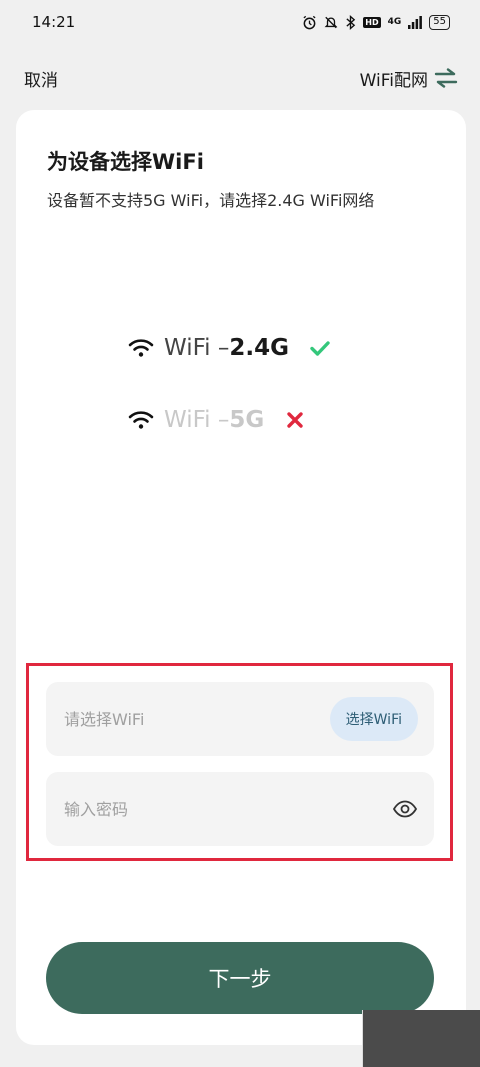 Image resolution: width=480 pixels, height=1067 pixels. What do you see at coordinates (295, 420) in the screenshot?
I see `close-icon` at bounding box center [295, 420].